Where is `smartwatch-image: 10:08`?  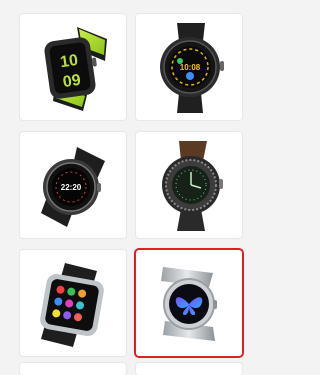 smartwatch-image: 10:08 is located at coordinates (192, 68).